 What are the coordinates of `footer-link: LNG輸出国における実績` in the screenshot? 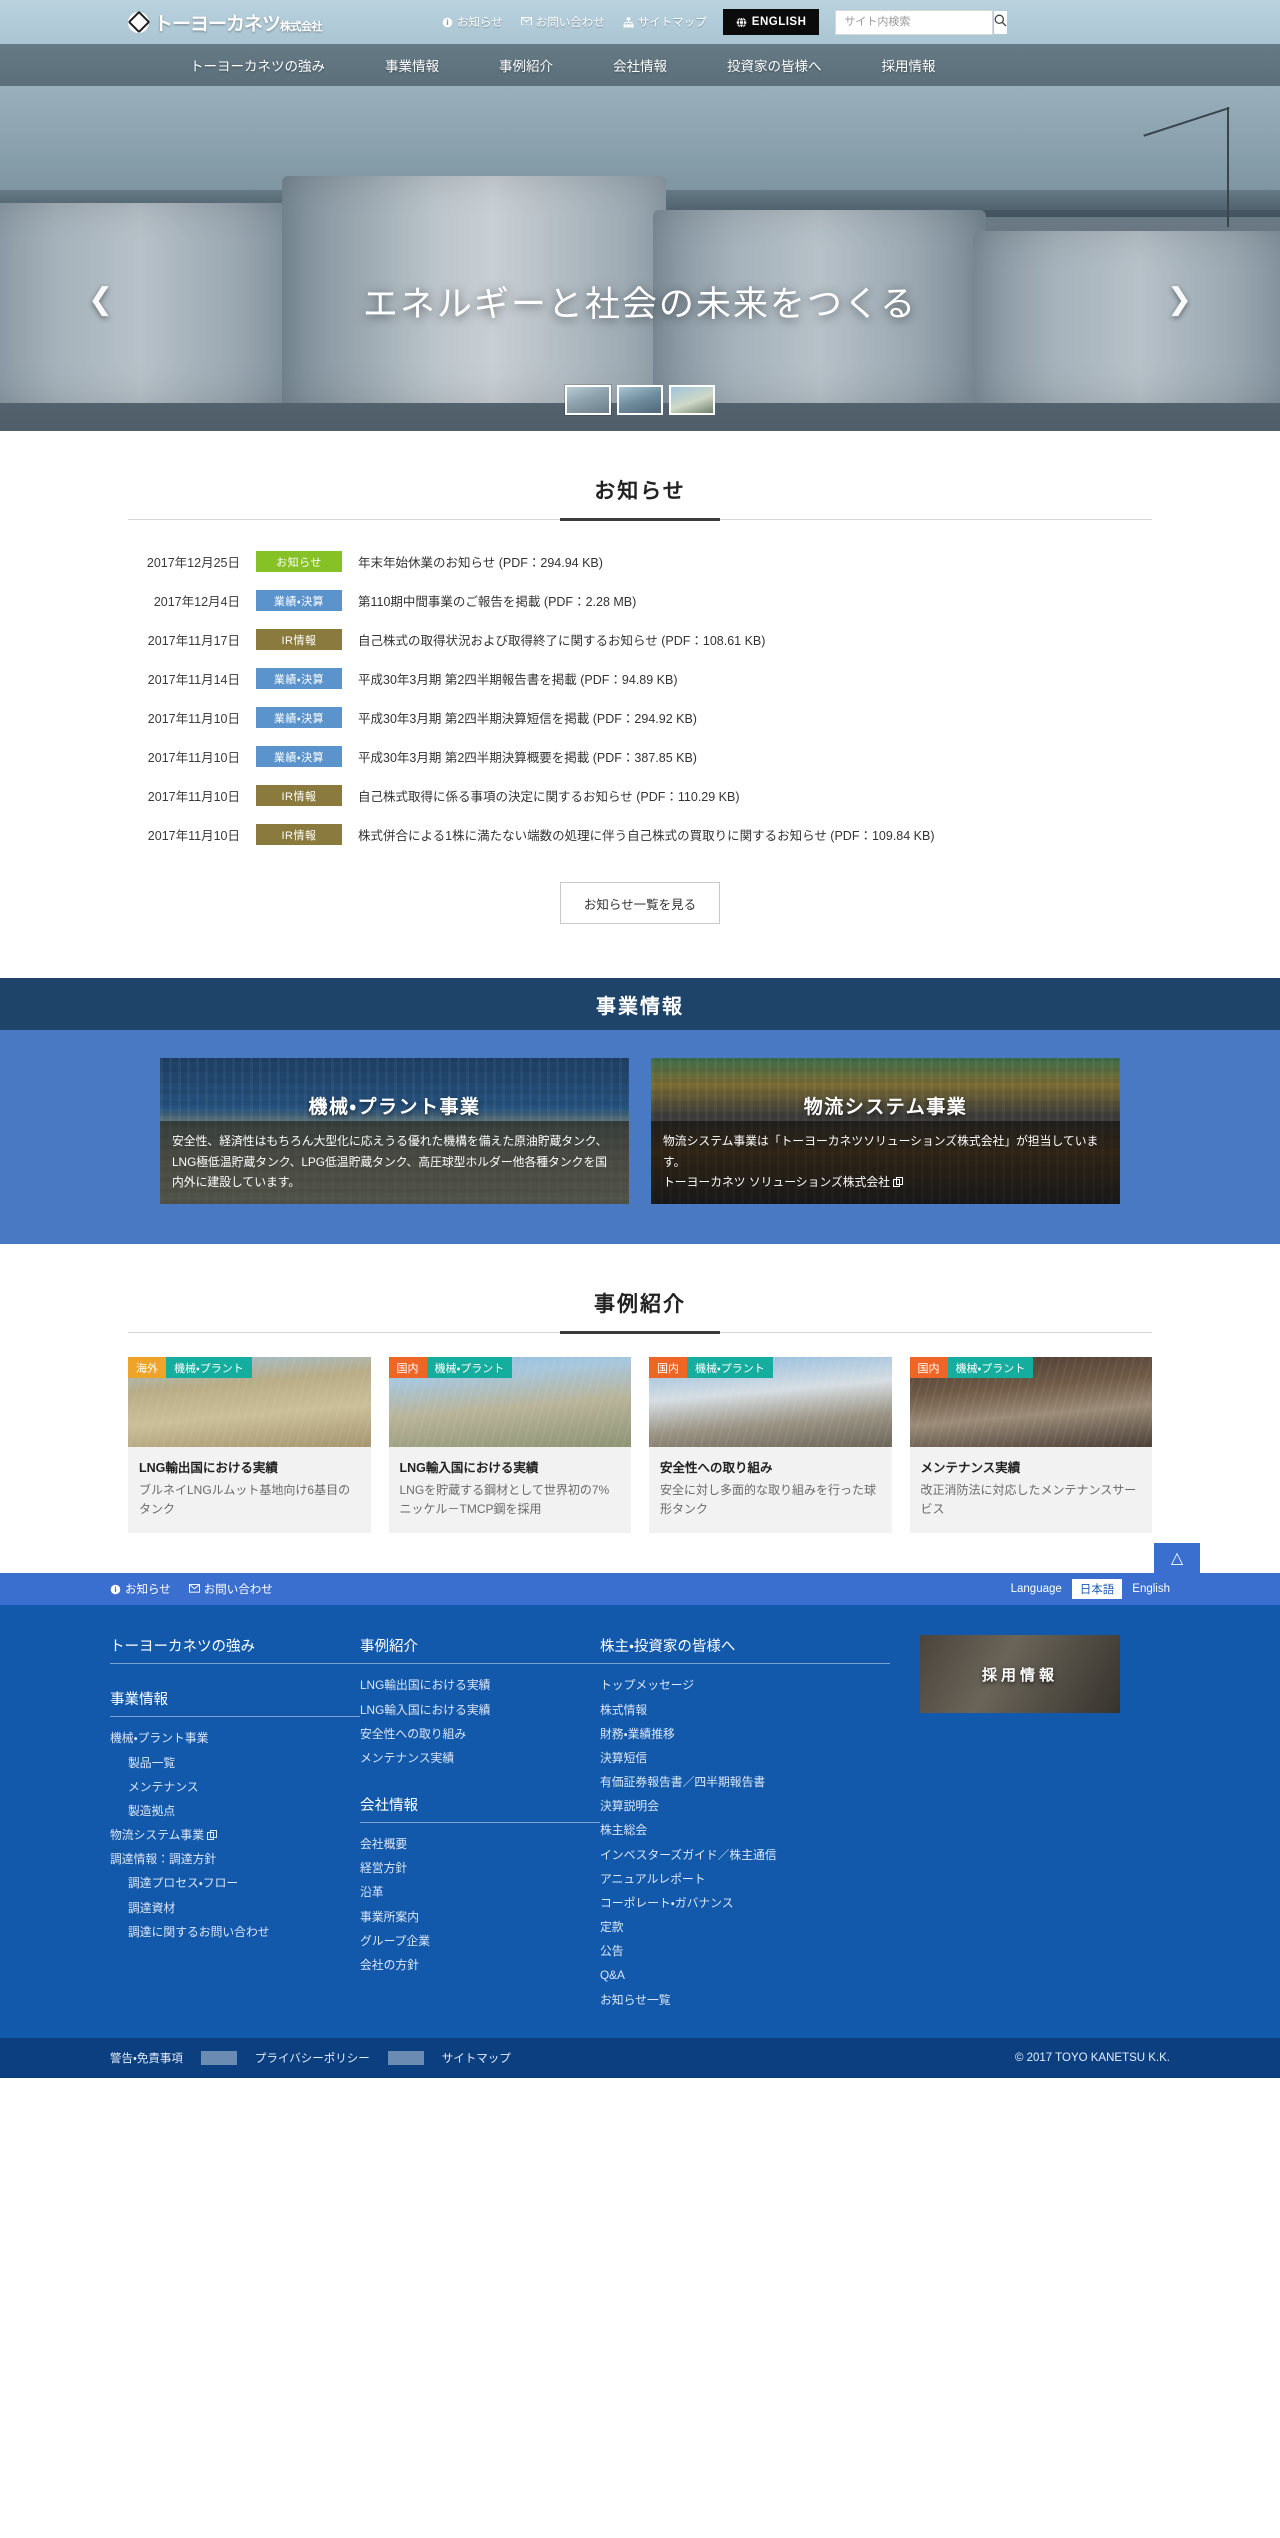 It's located at (480, 1685).